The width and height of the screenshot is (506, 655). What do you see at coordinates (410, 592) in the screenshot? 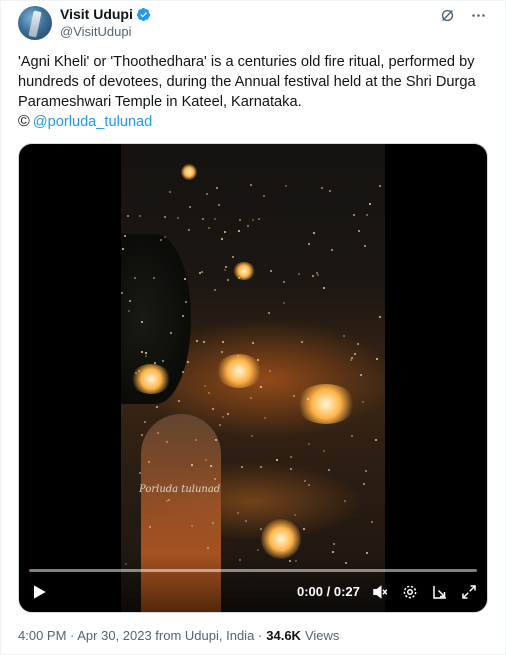
I see `settings-gear-icon` at bounding box center [410, 592].